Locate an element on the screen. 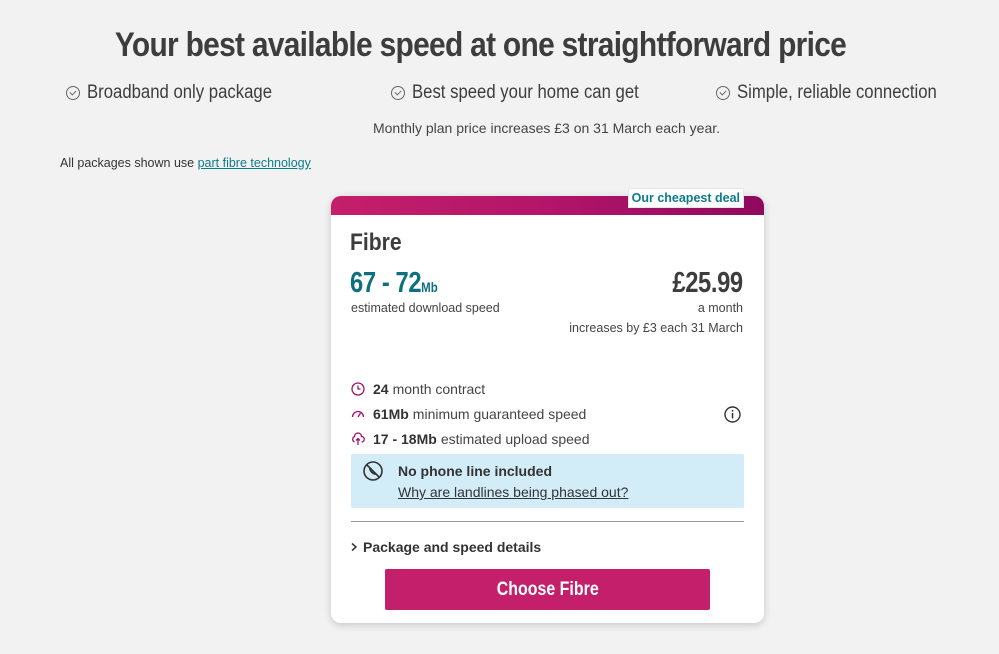 The width and height of the screenshot is (999, 654). no-phone-title: No phone line included is located at coordinates (475, 471).